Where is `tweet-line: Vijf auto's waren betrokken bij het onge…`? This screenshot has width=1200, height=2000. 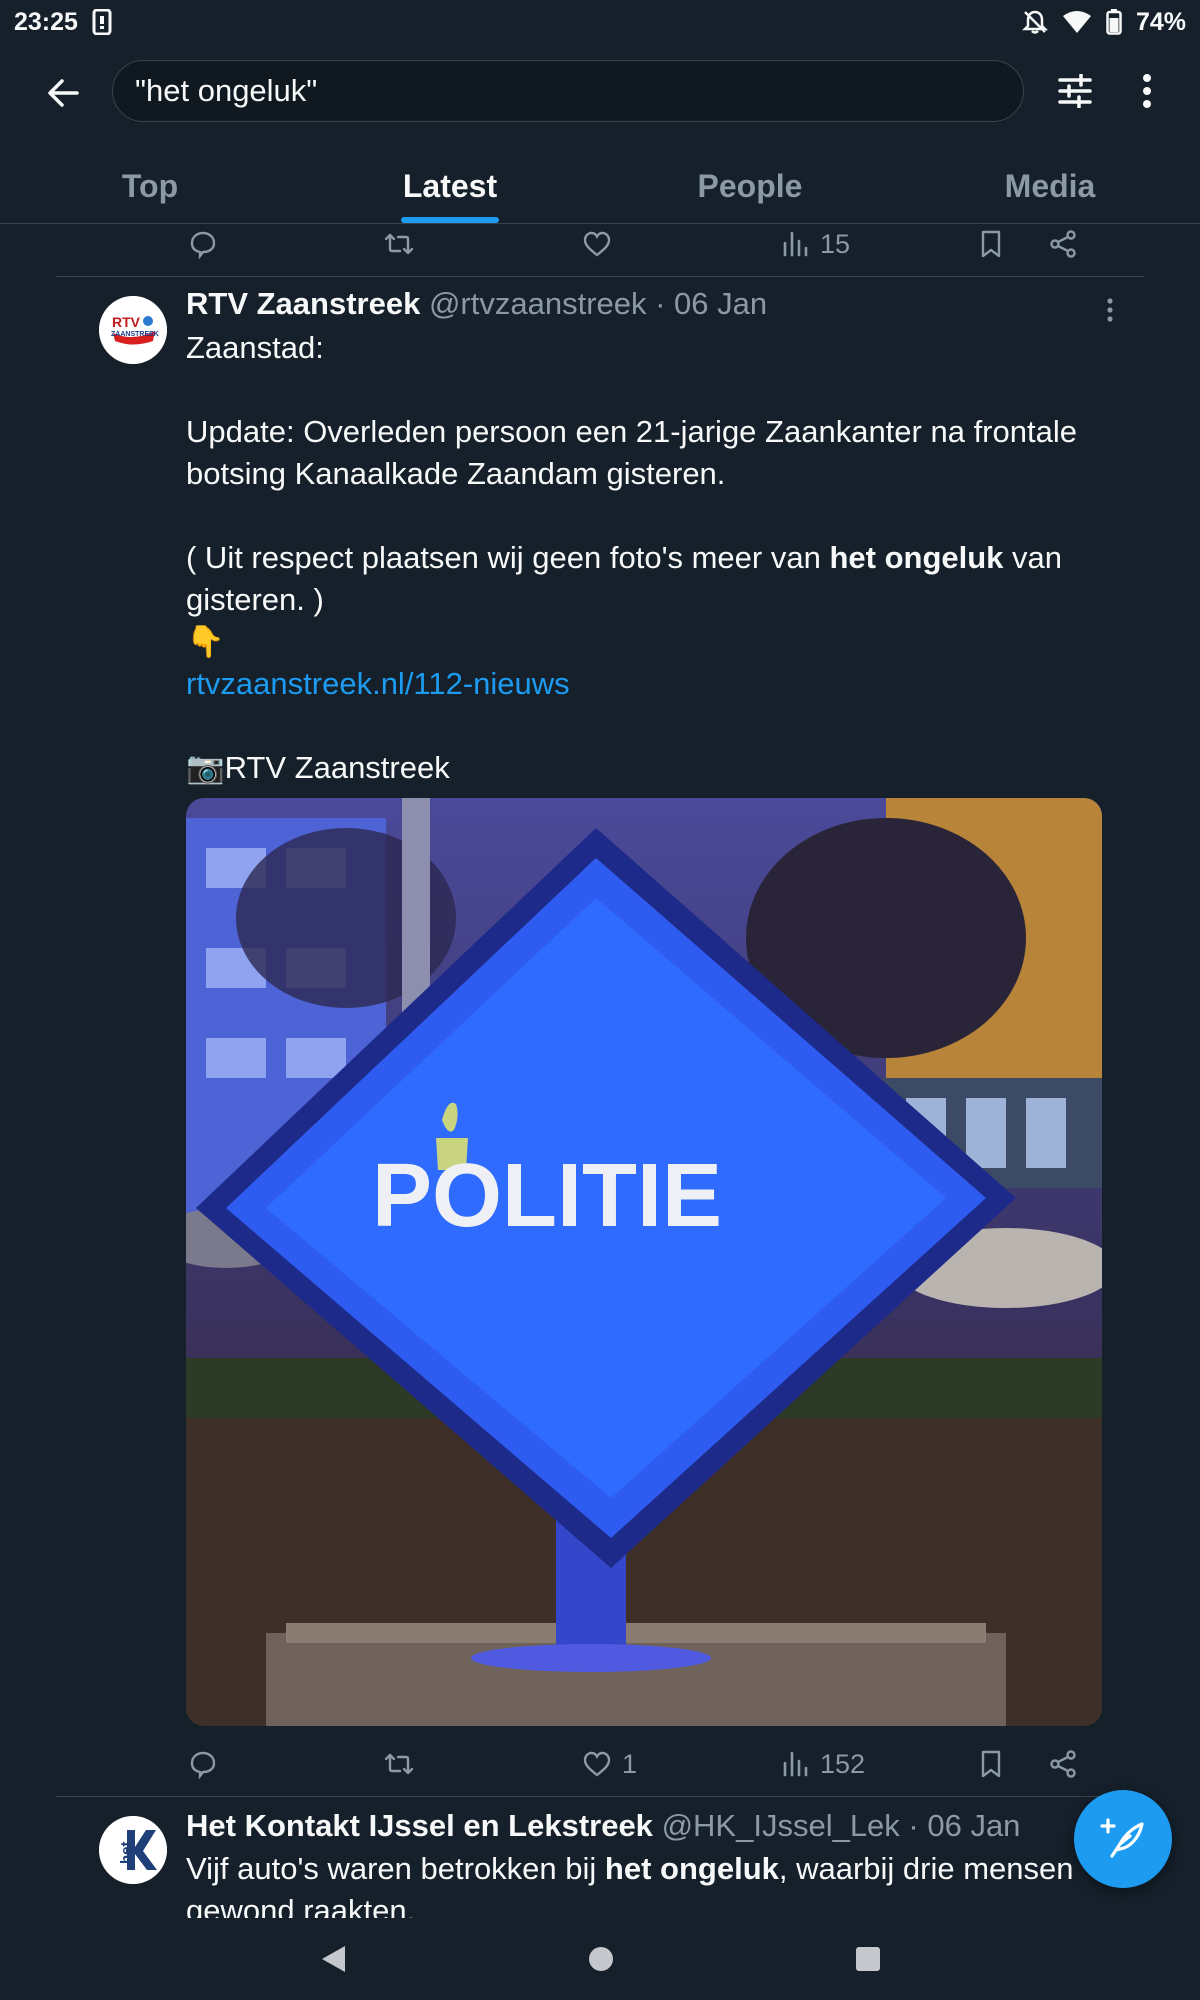 tweet-line: Vijf auto's waren betrokken bij het onge… is located at coordinates (630, 1884).